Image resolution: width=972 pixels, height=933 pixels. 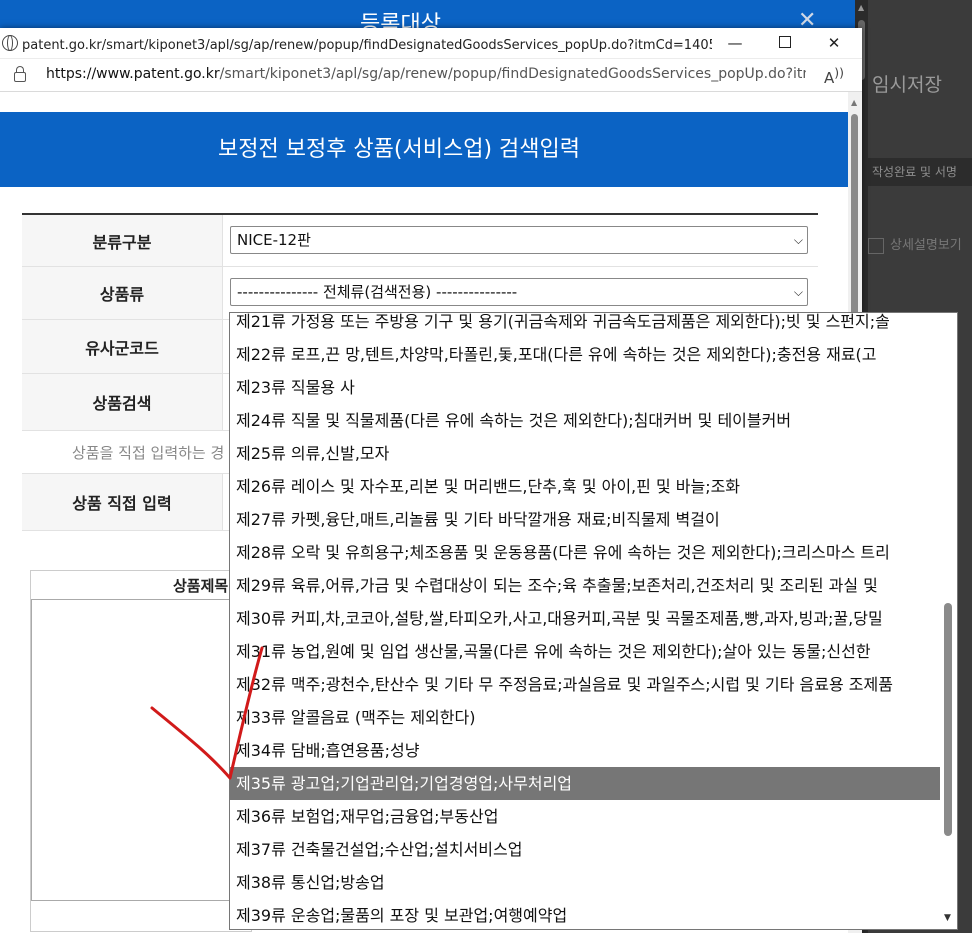 I want to click on goods-title-textarea, so click(x=137, y=750).